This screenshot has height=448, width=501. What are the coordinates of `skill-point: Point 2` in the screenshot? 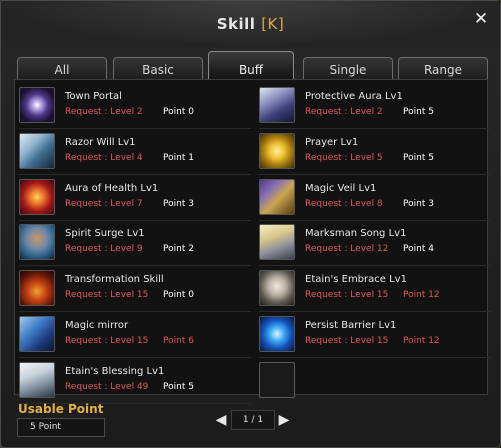 It's located at (178, 249).